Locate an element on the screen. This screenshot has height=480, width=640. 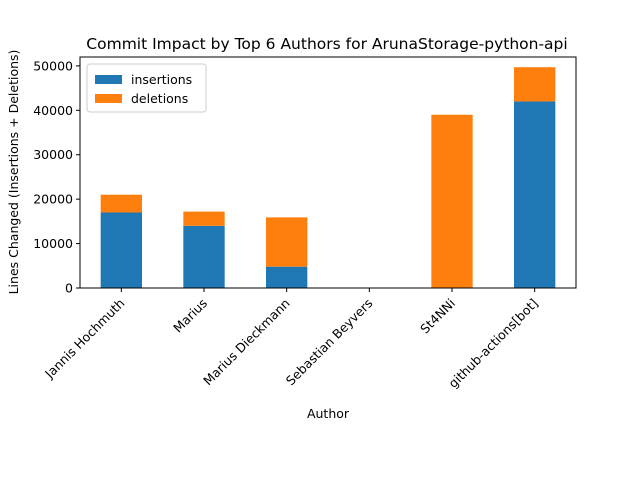
x-axis-label: Author is located at coordinates (328, 413).